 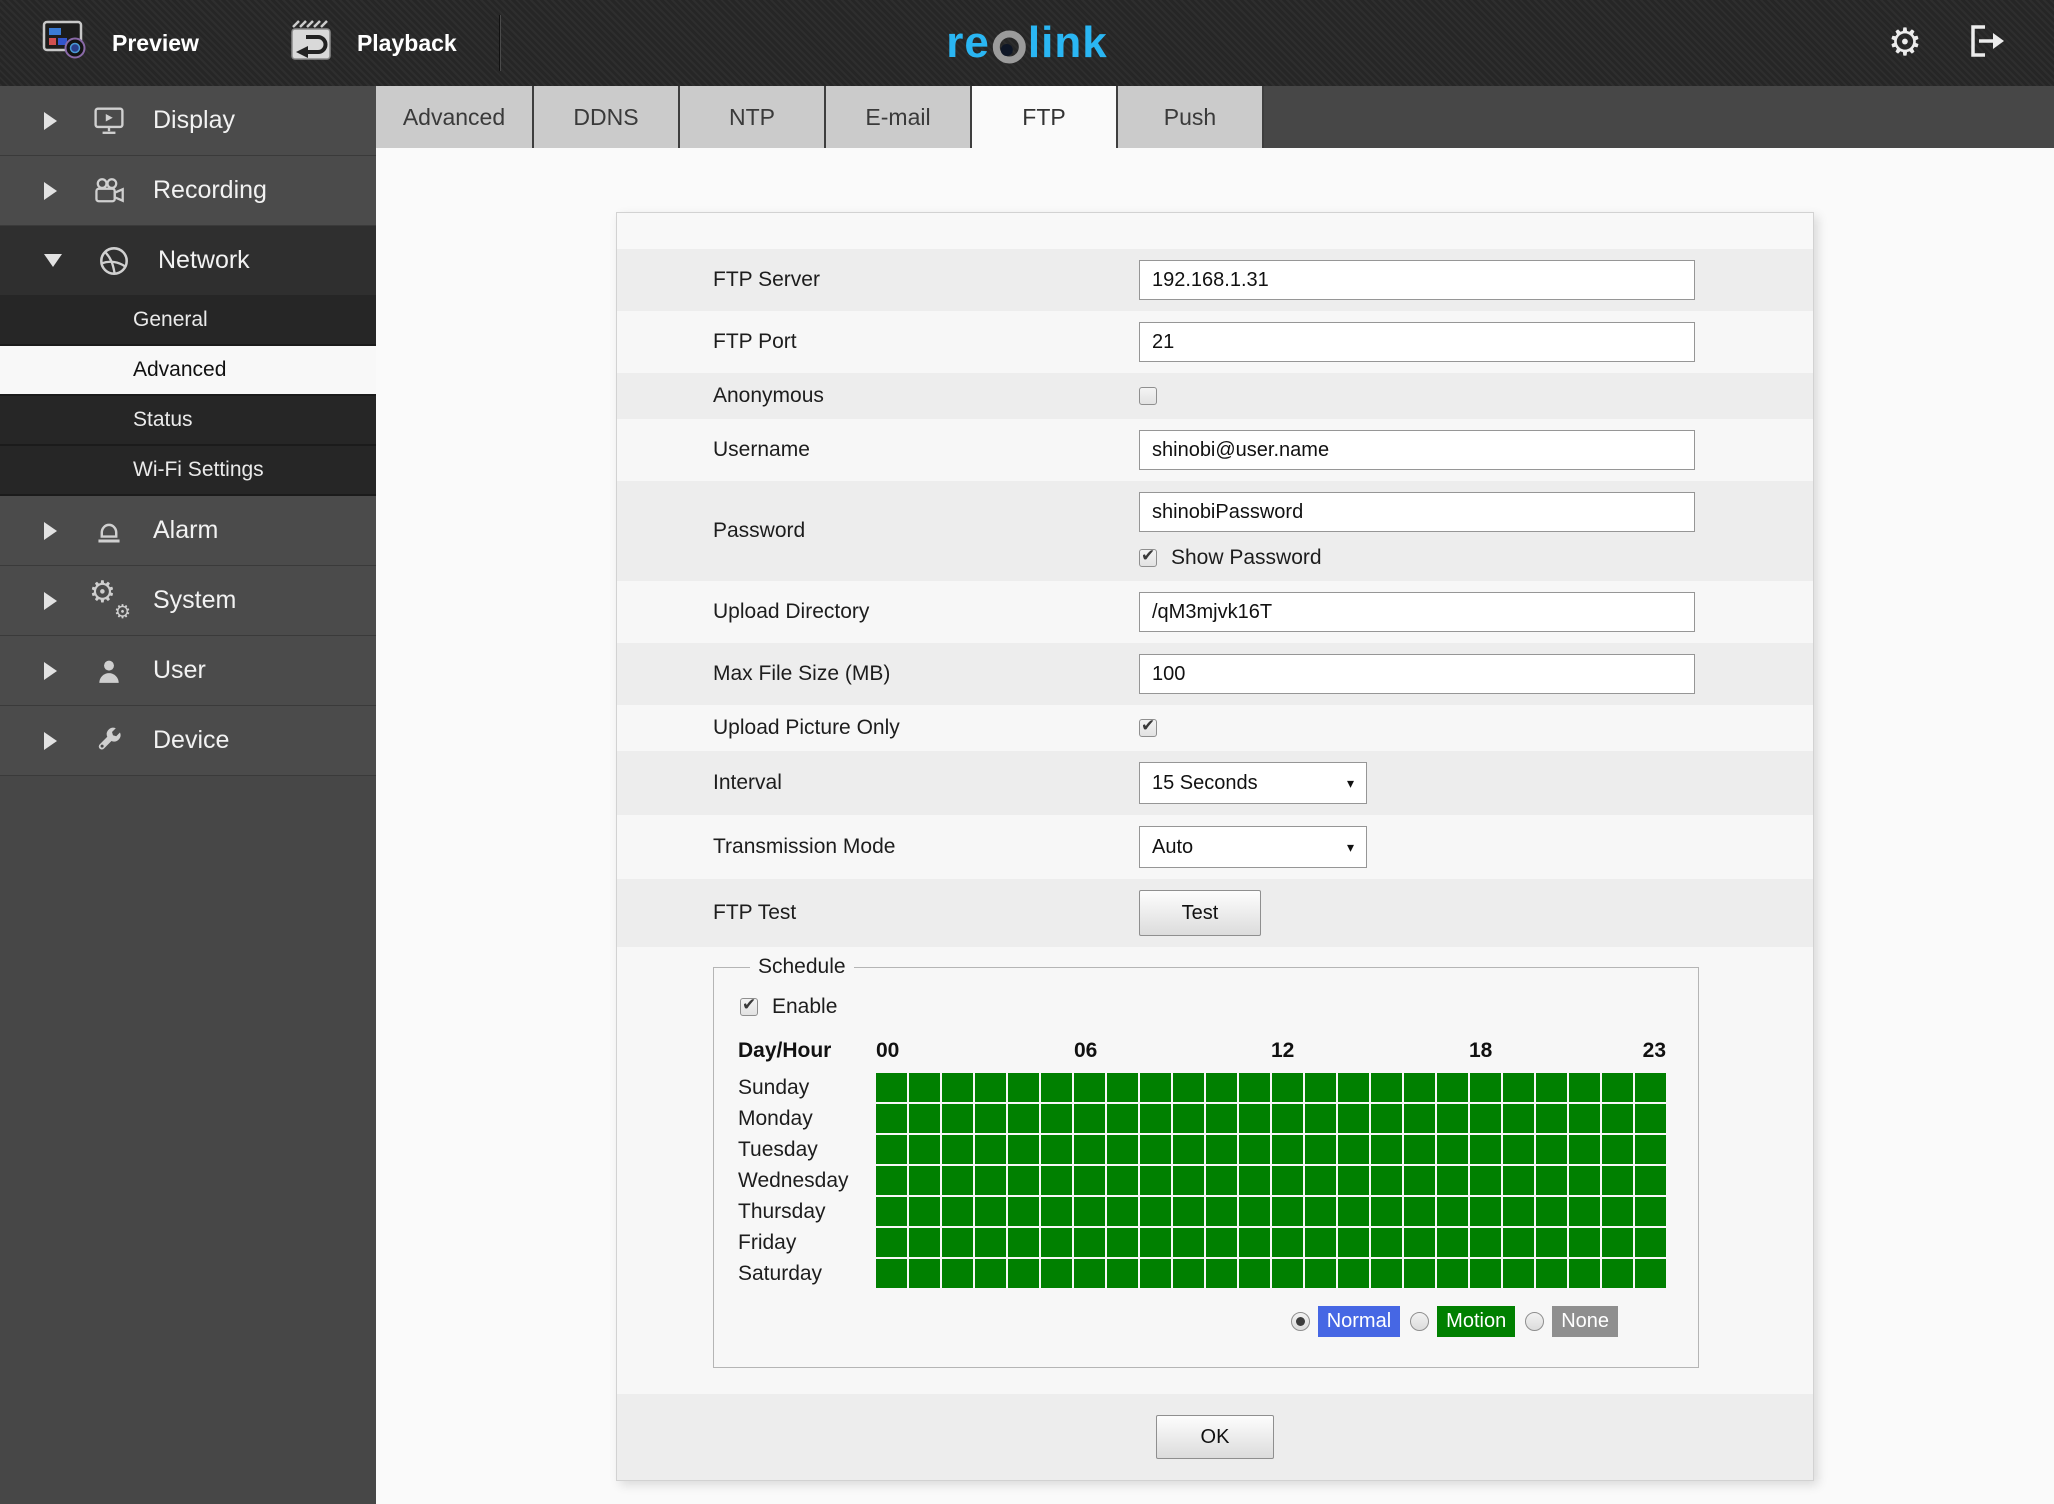 What do you see at coordinates (1571, 1321) in the screenshot?
I see `mode-none: None` at bounding box center [1571, 1321].